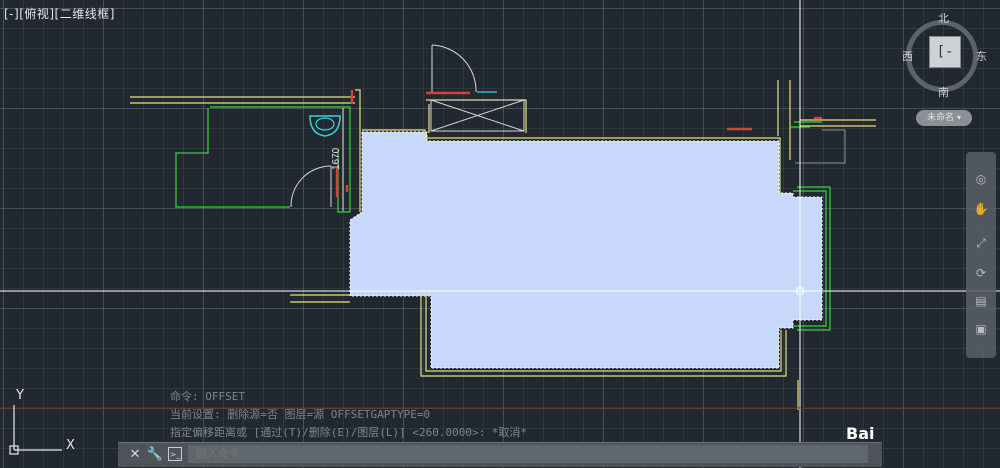  I want to click on command-history-line-2: 当前设置: 删除源=否 图层=源 OFFSETGAPTYPE=0, so click(300, 414).